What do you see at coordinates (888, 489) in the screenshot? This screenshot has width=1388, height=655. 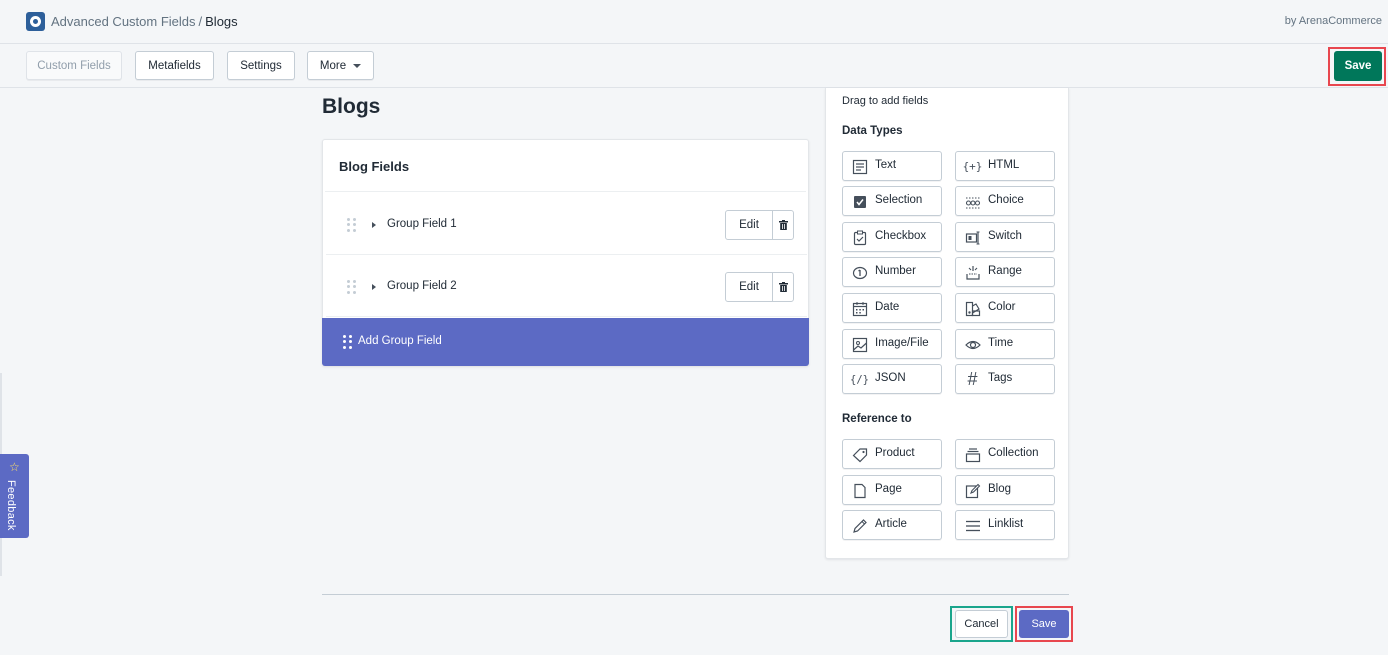 I see `reference-label: Page` at bounding box center [888, 489].